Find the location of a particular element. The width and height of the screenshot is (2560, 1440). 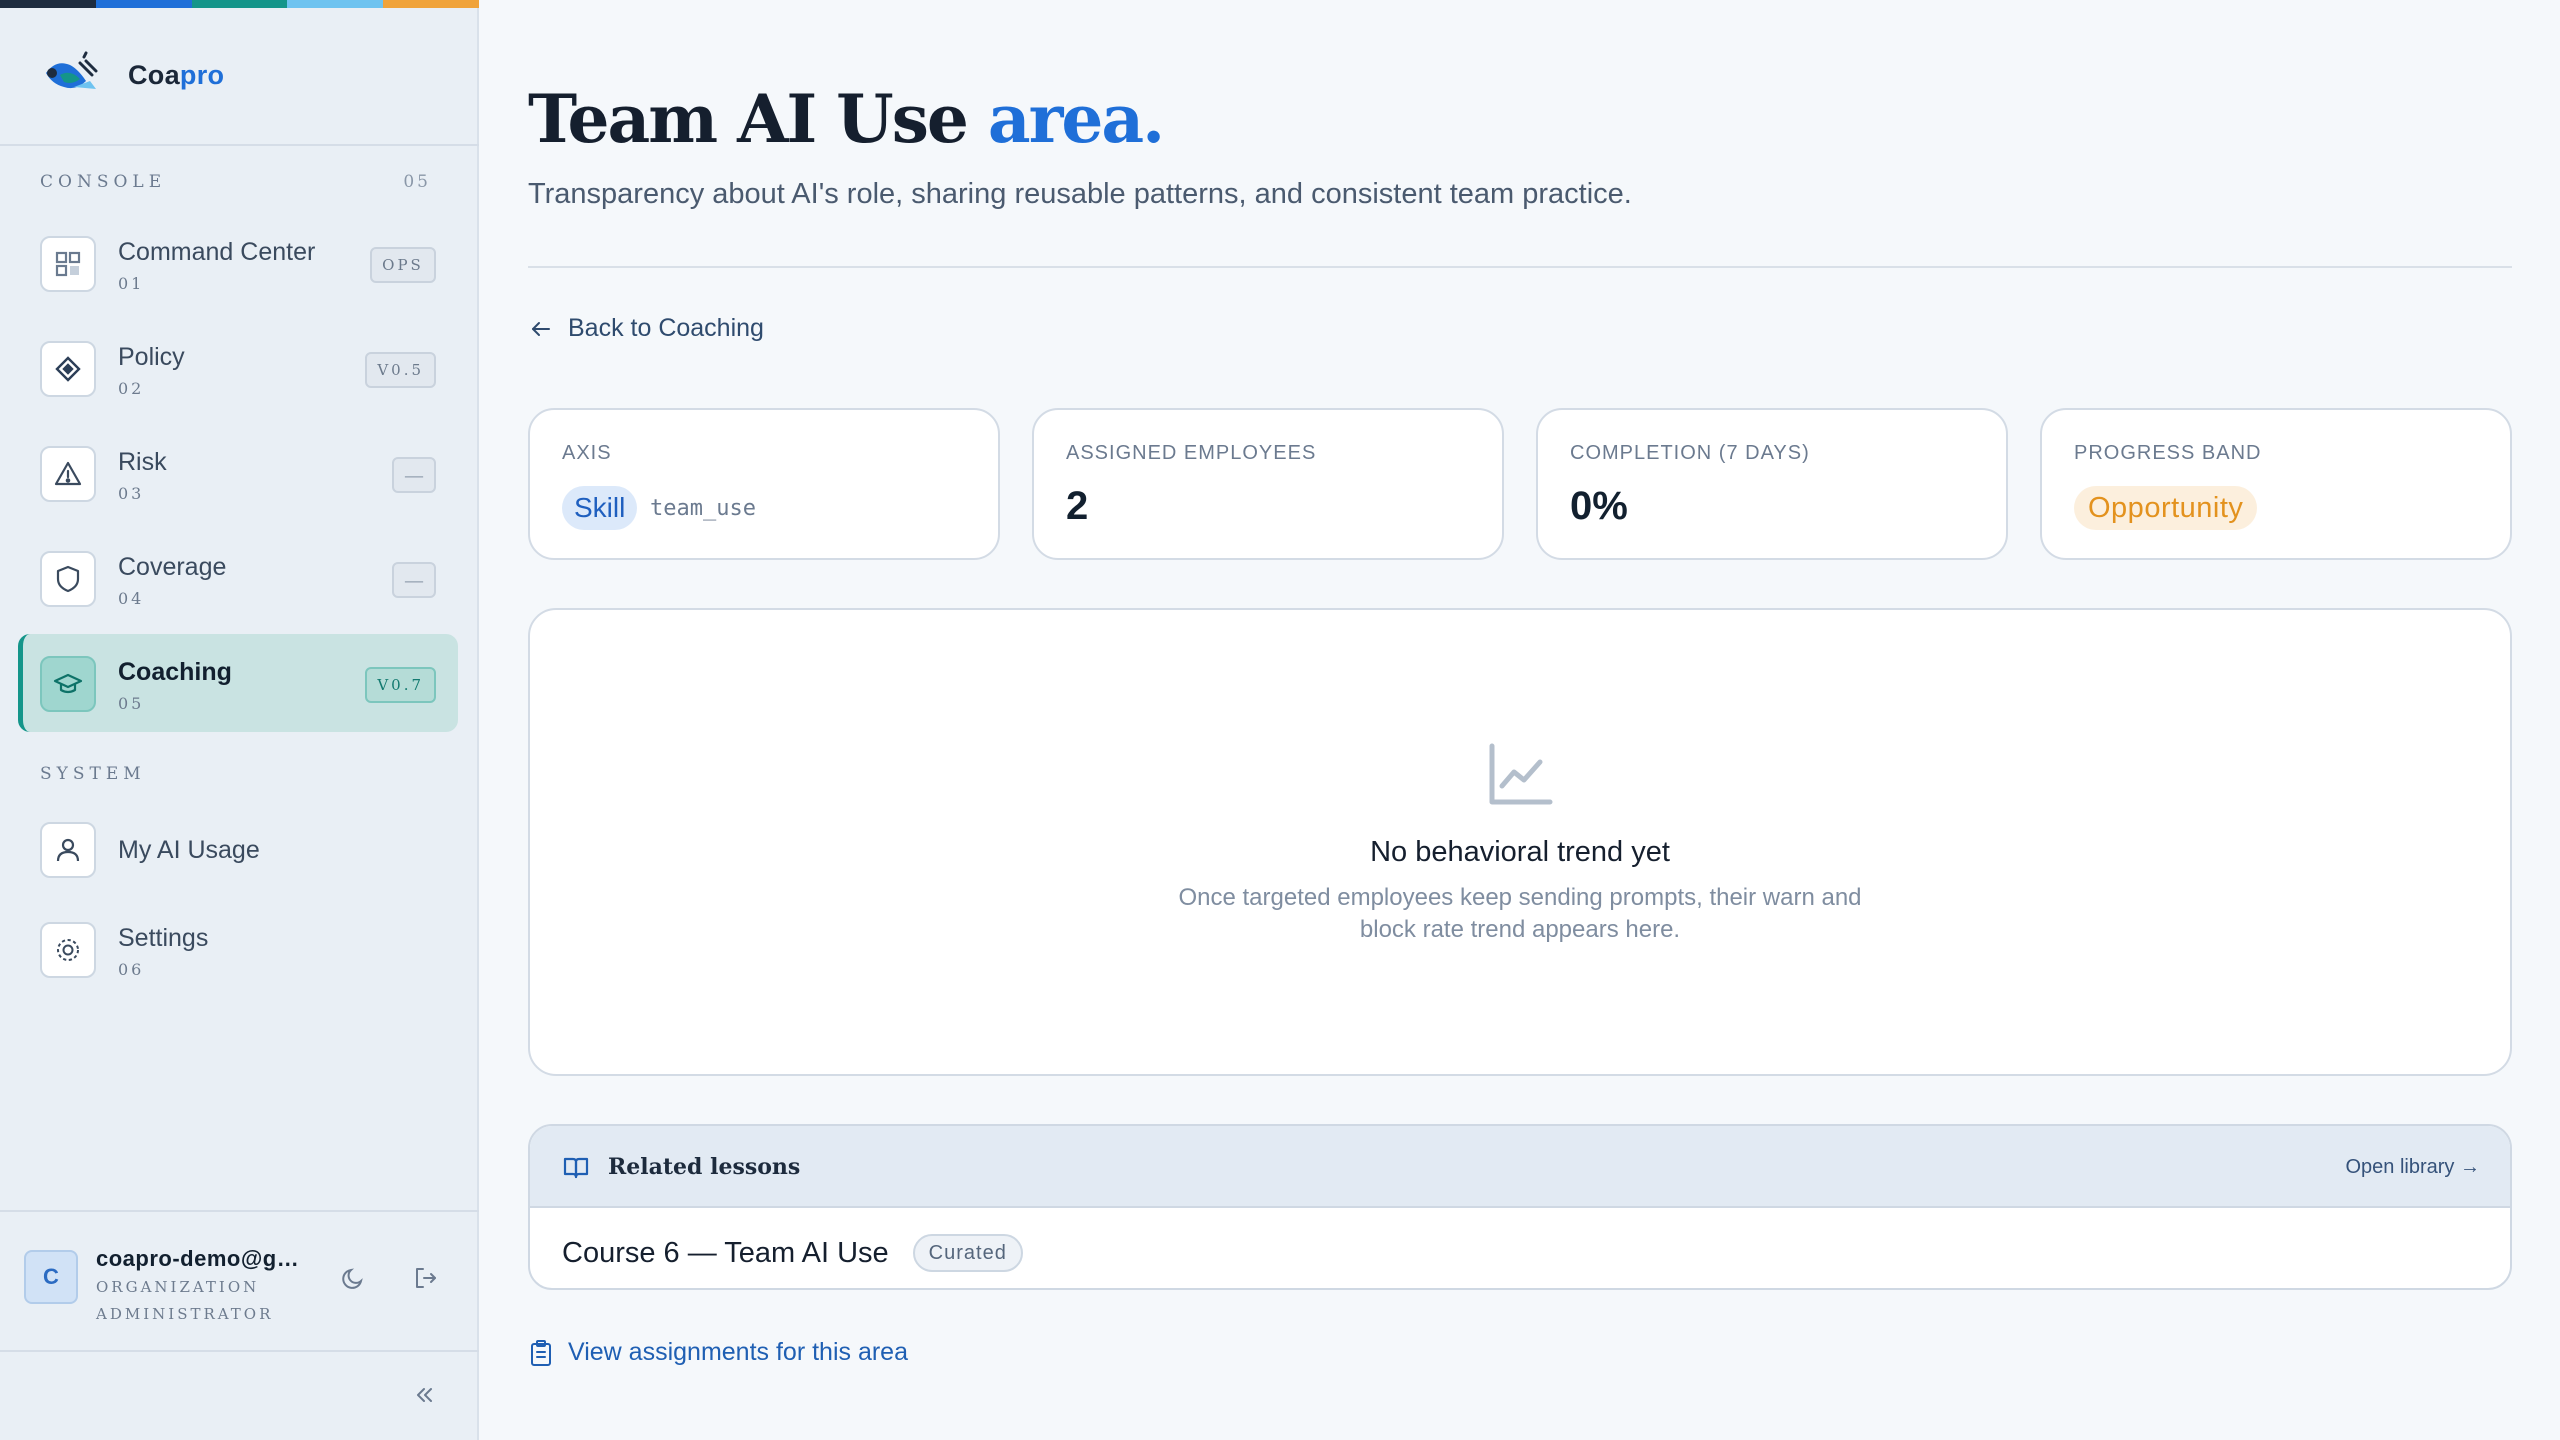

dark-mode-toggle is located at coordinates (354, 1278).